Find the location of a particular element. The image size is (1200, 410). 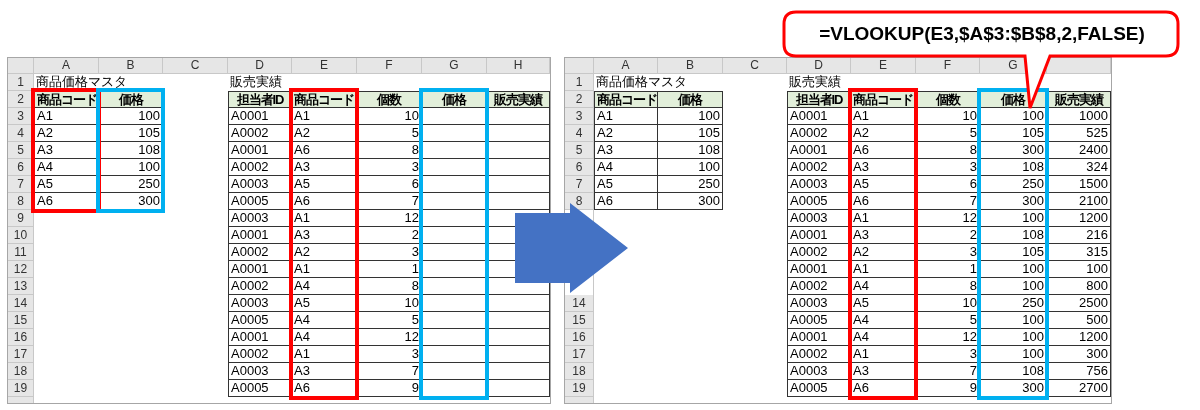

row-header: 12 is located at coordinates (21, 269).